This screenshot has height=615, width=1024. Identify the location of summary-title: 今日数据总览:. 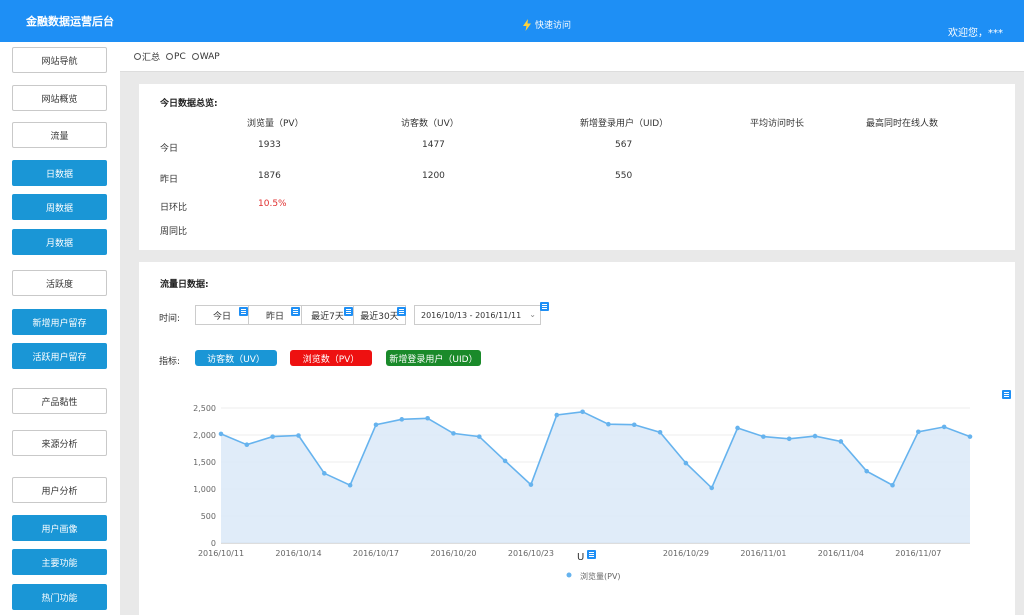
(189, 104).